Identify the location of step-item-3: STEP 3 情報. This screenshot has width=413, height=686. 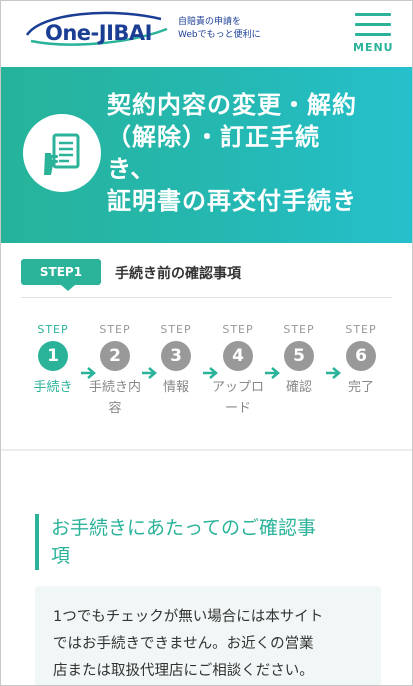
(176, 360).